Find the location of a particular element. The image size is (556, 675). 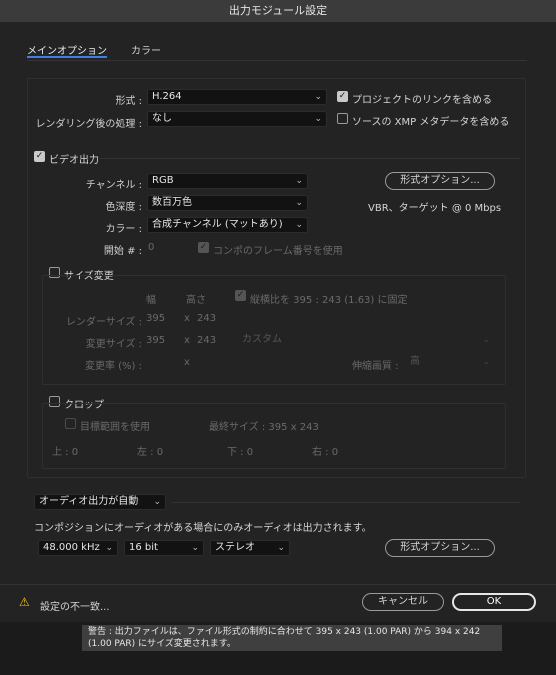

format-label: 形式 : is located at coordinates (128, 101).